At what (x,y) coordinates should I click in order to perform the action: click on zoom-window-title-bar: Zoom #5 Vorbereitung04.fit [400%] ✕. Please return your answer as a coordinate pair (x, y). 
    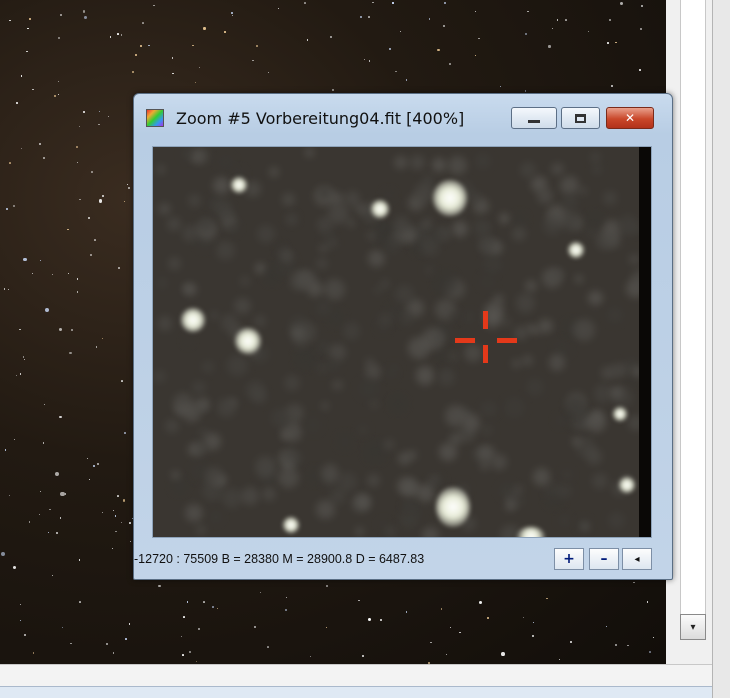
    Looking at the image, I should click on (403, 115).